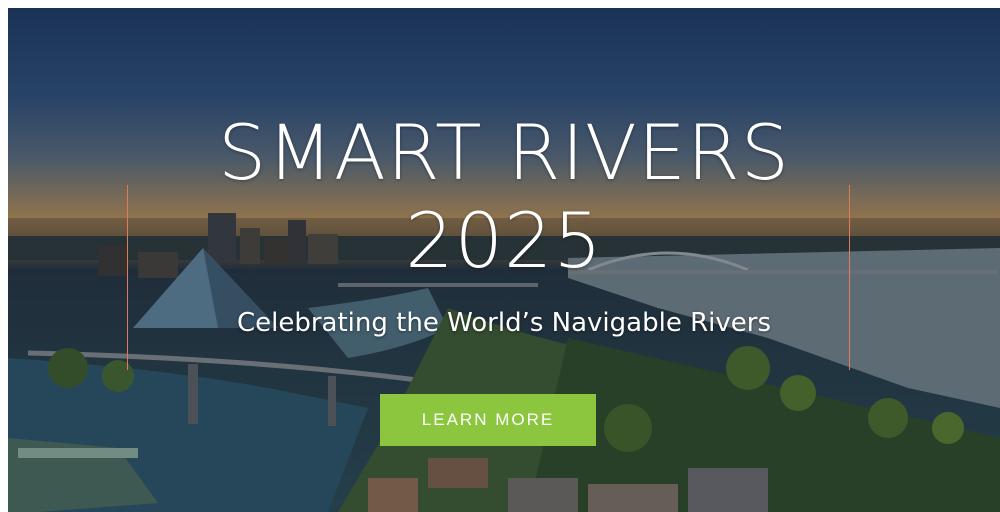 The width and height of the screenshot is (1000, 512). What do you see at coordinates (504, 240) in the screenshot?
I see `hero-title-line2: 2025` at bounding box center [504, 240].